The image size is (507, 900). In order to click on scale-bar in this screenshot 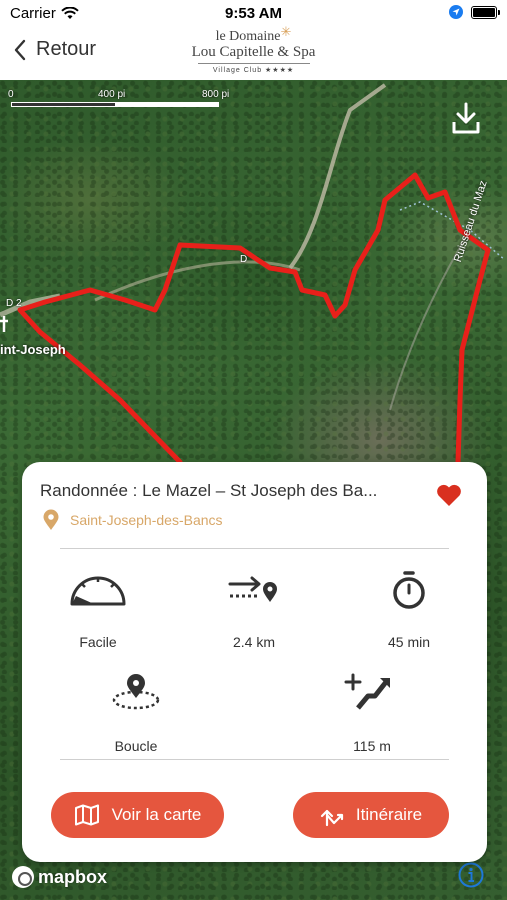, I will do `click(115, 104)`.